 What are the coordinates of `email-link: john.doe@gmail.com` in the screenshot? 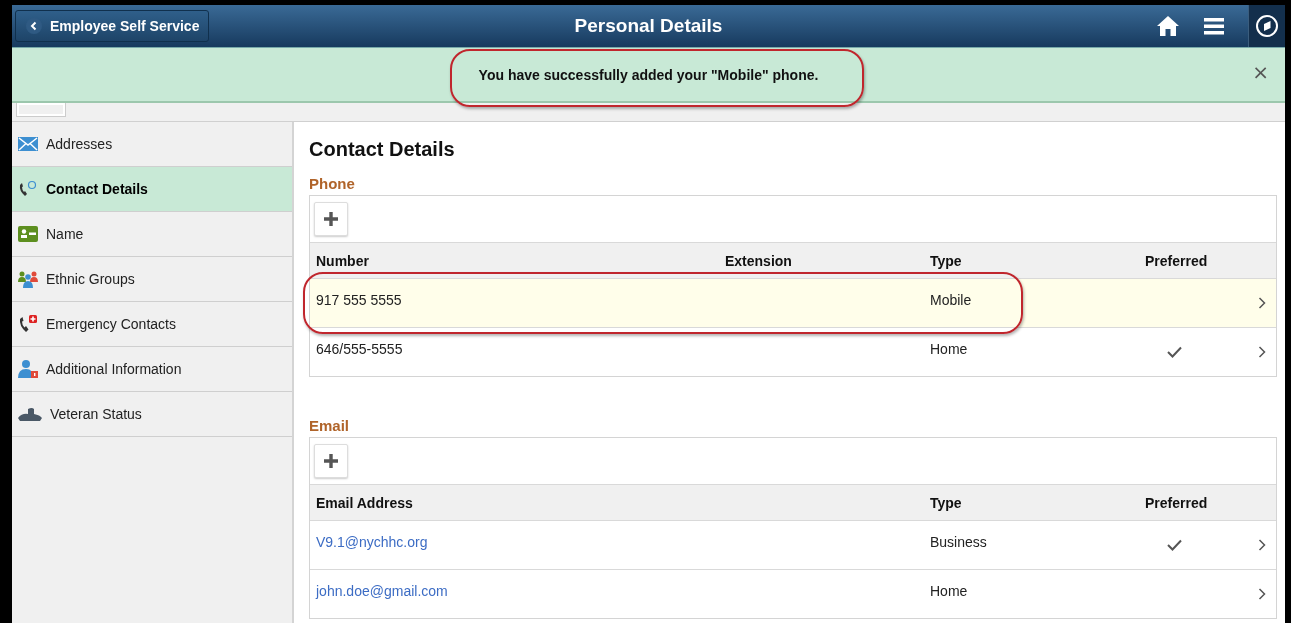 It's located at (382, 591).